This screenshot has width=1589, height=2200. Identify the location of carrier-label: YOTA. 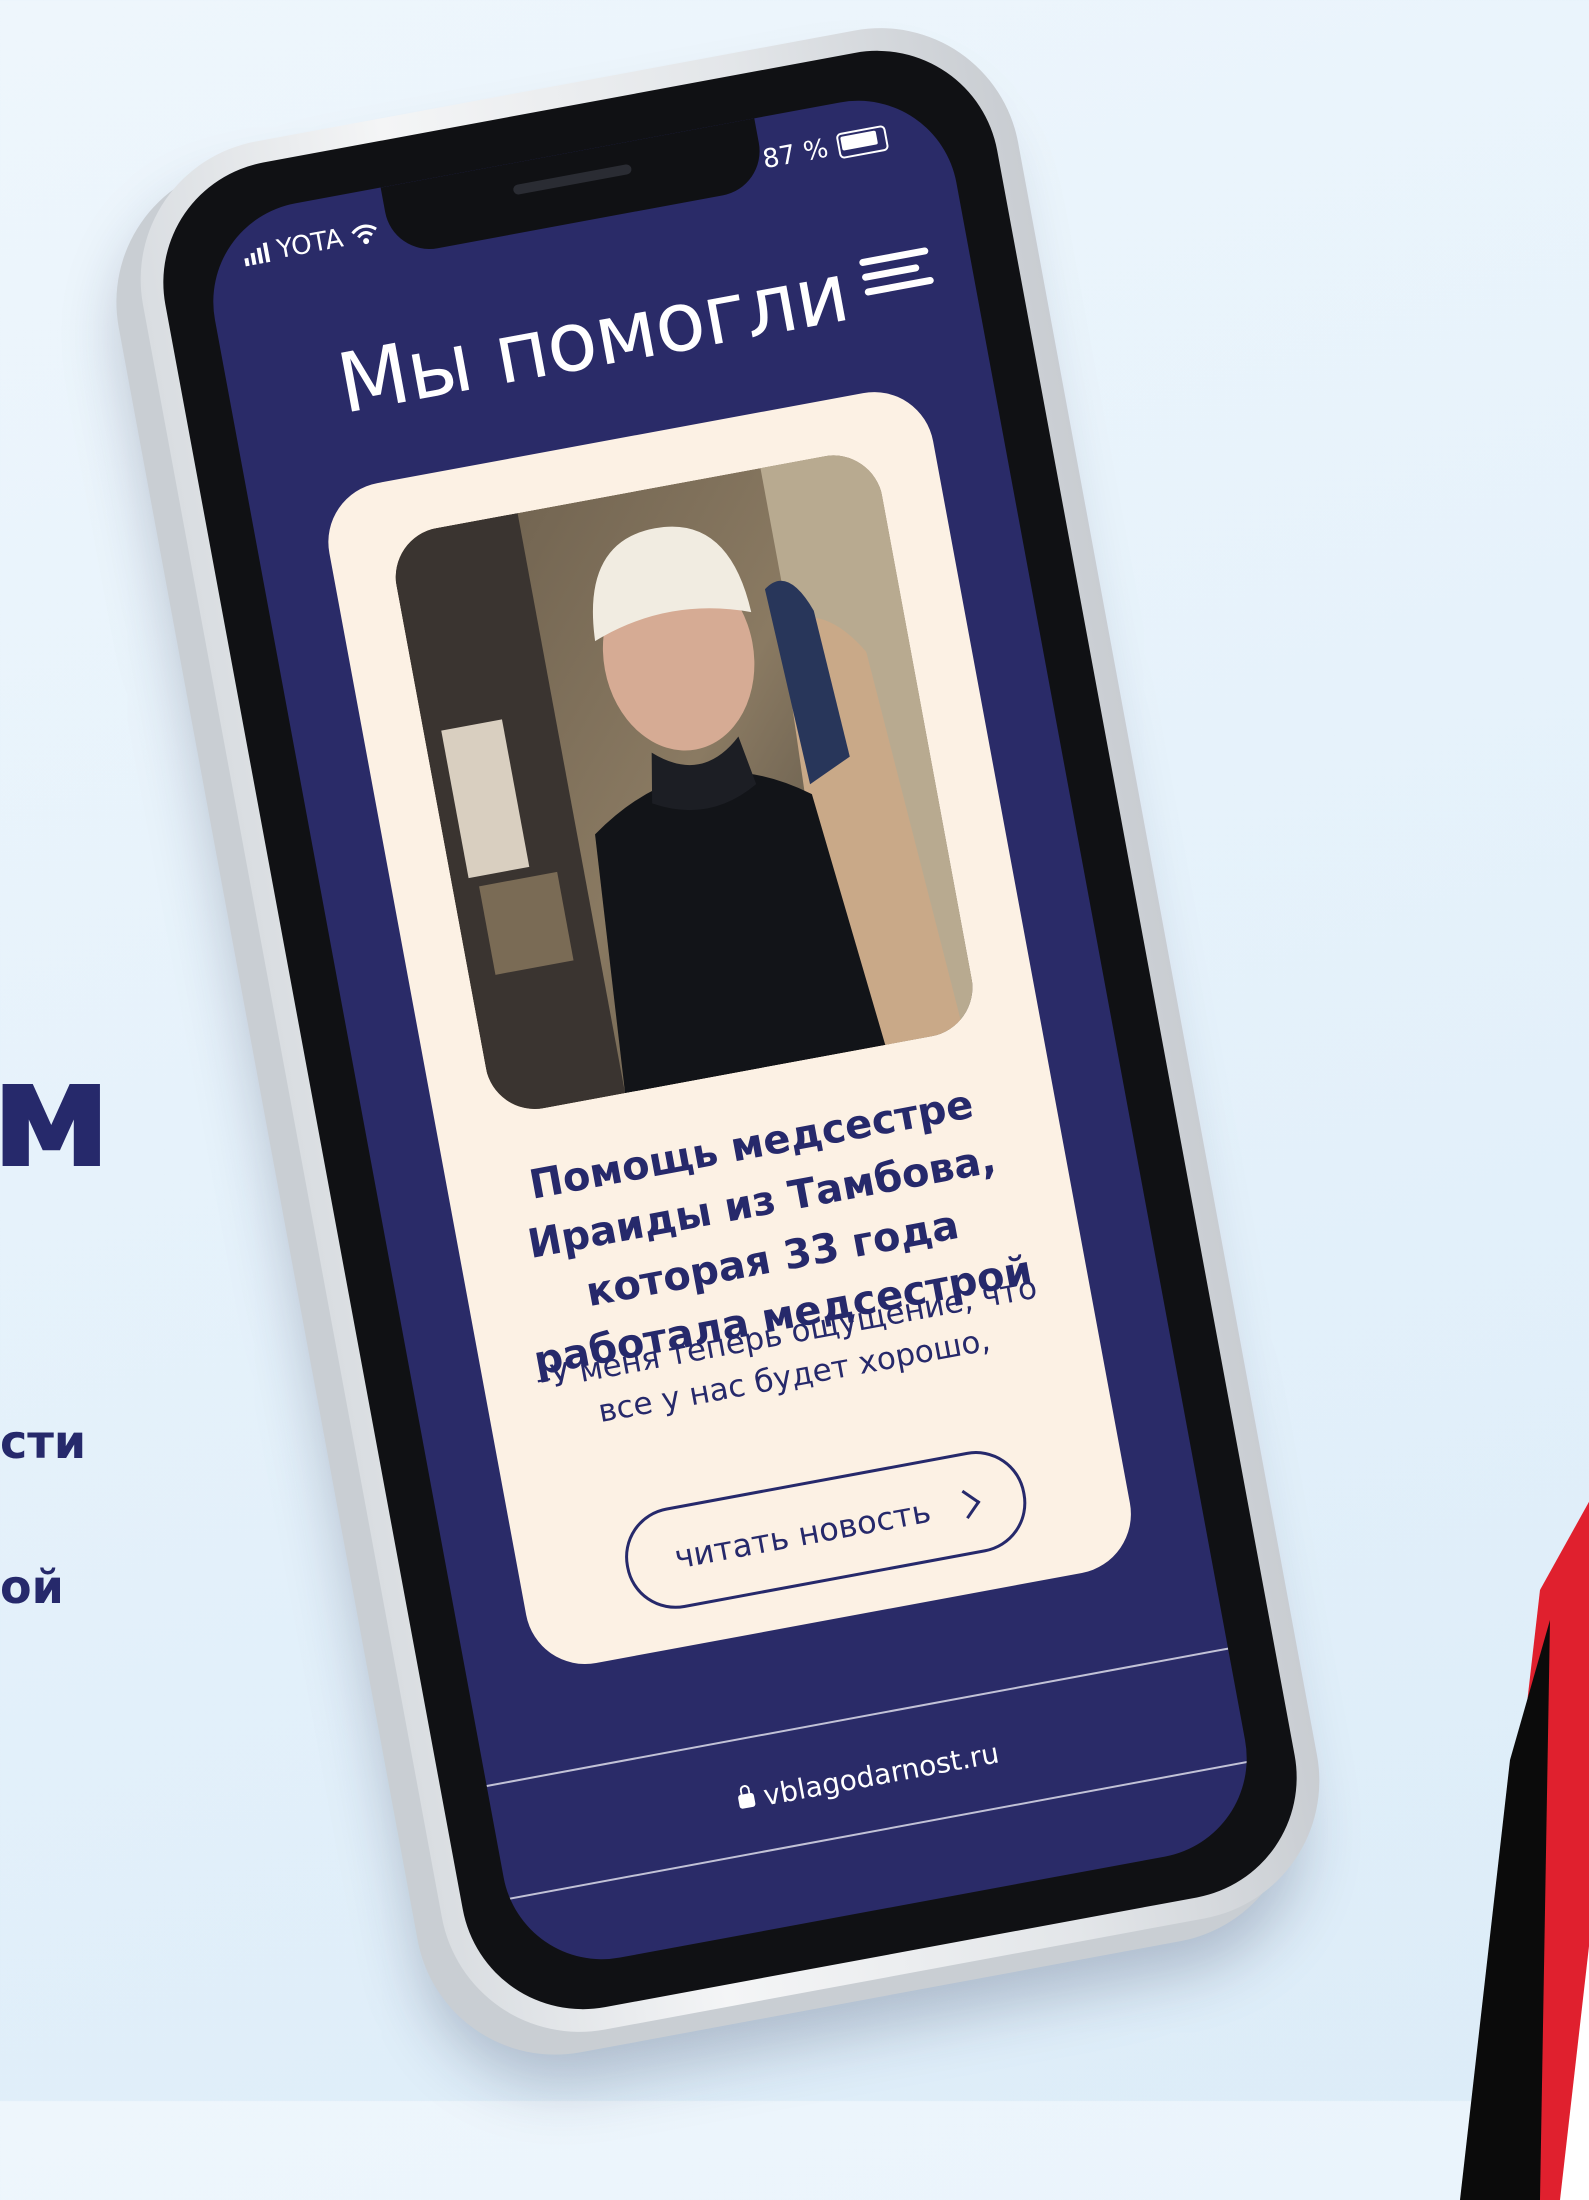
(310, 244).